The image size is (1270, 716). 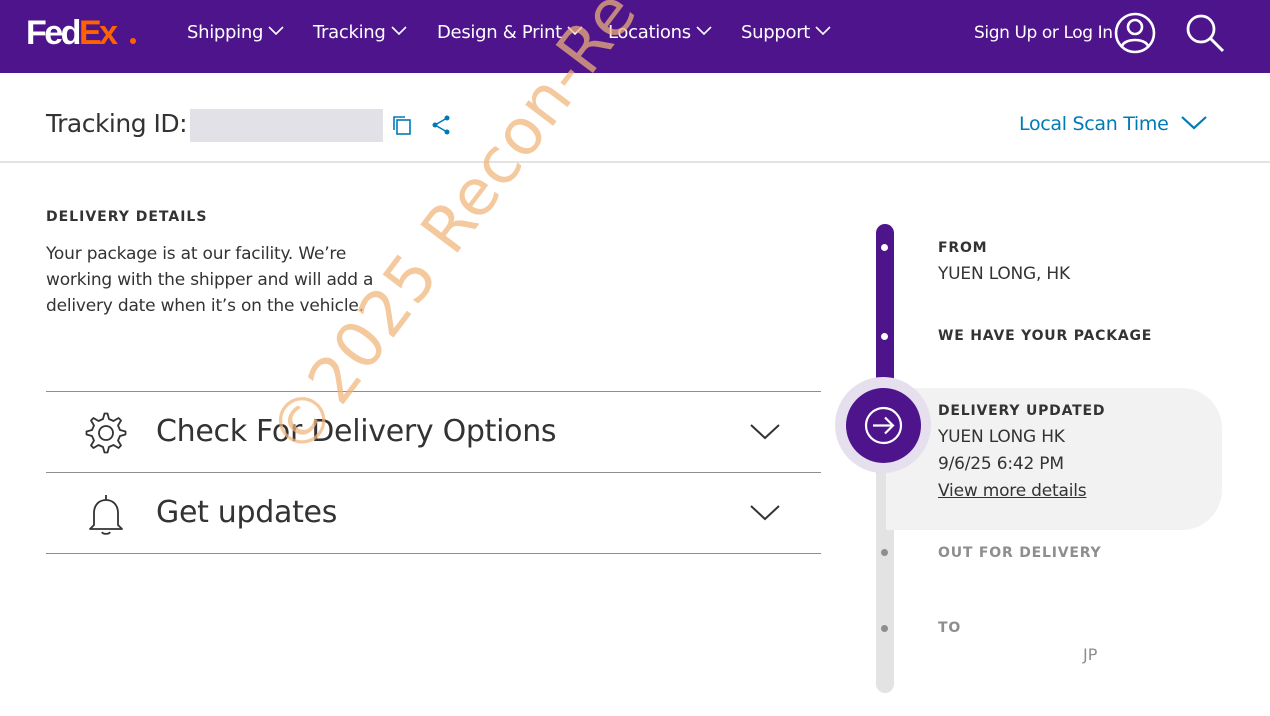 What do you see at coordinates (1004, 274) in the screenshot?
I see `from-location: YUEN LONG, HK` at bounding box center [1004, 274].